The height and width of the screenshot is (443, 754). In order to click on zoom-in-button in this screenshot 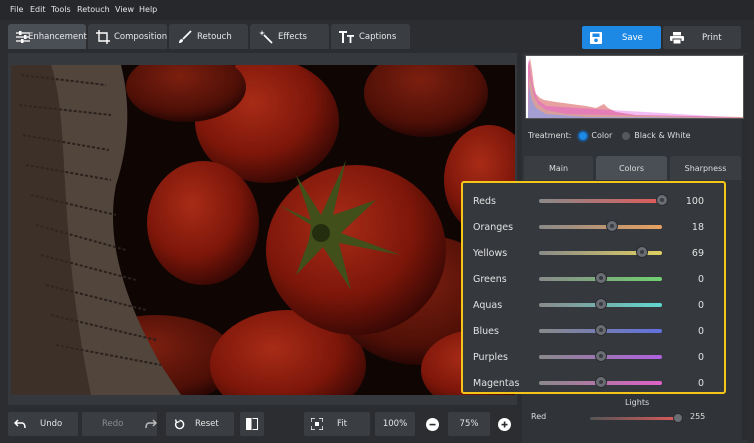, I will do `click(504, 424)`.